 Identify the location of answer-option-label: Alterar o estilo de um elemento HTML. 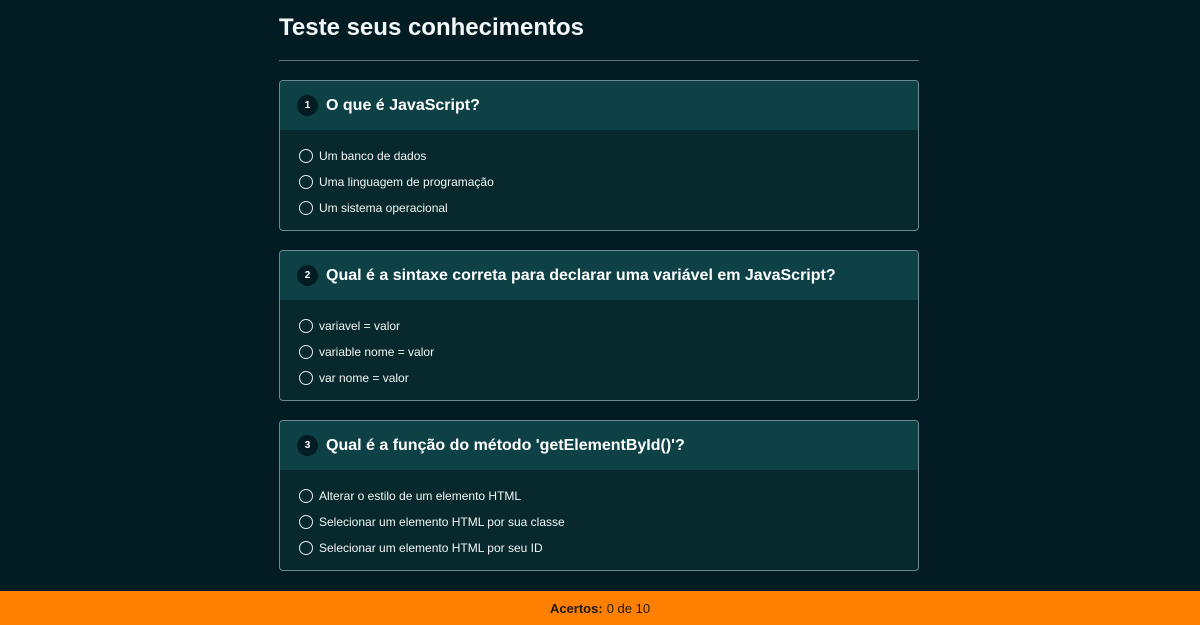
(420, 496).